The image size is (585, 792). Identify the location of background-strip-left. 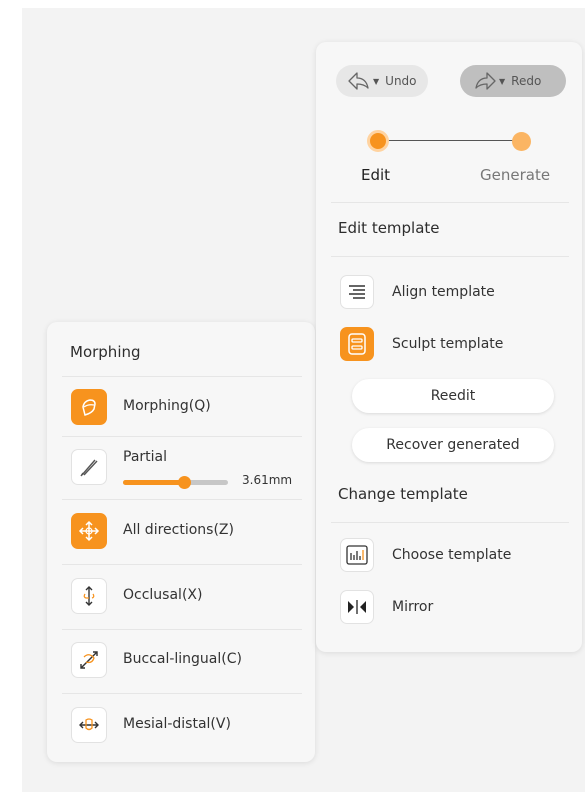
(11, 396).